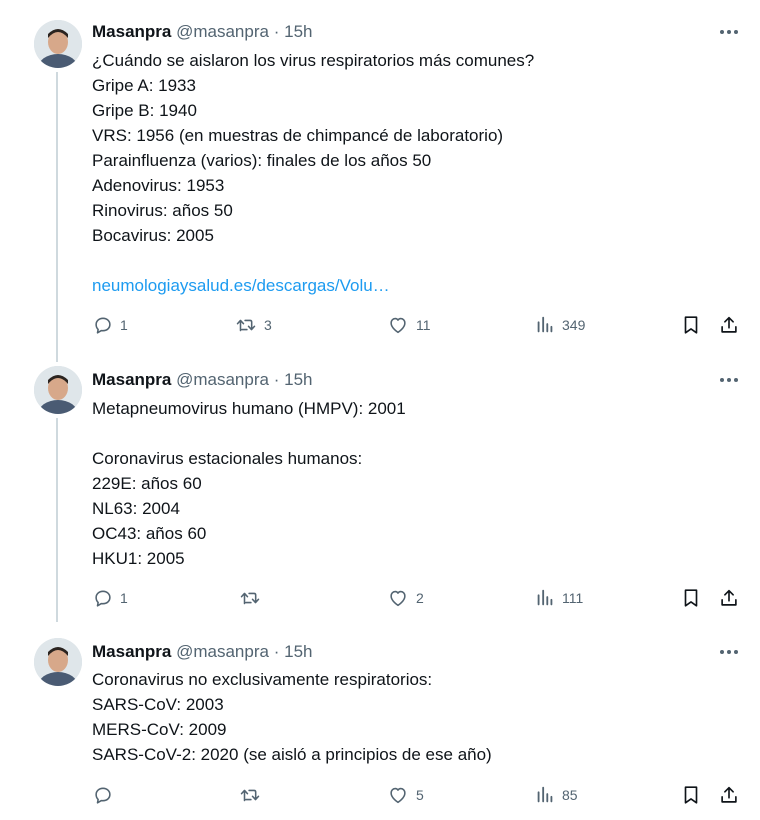 The image size is (760, 820). I want to click on retweet-count: 3, so click(268, 325).